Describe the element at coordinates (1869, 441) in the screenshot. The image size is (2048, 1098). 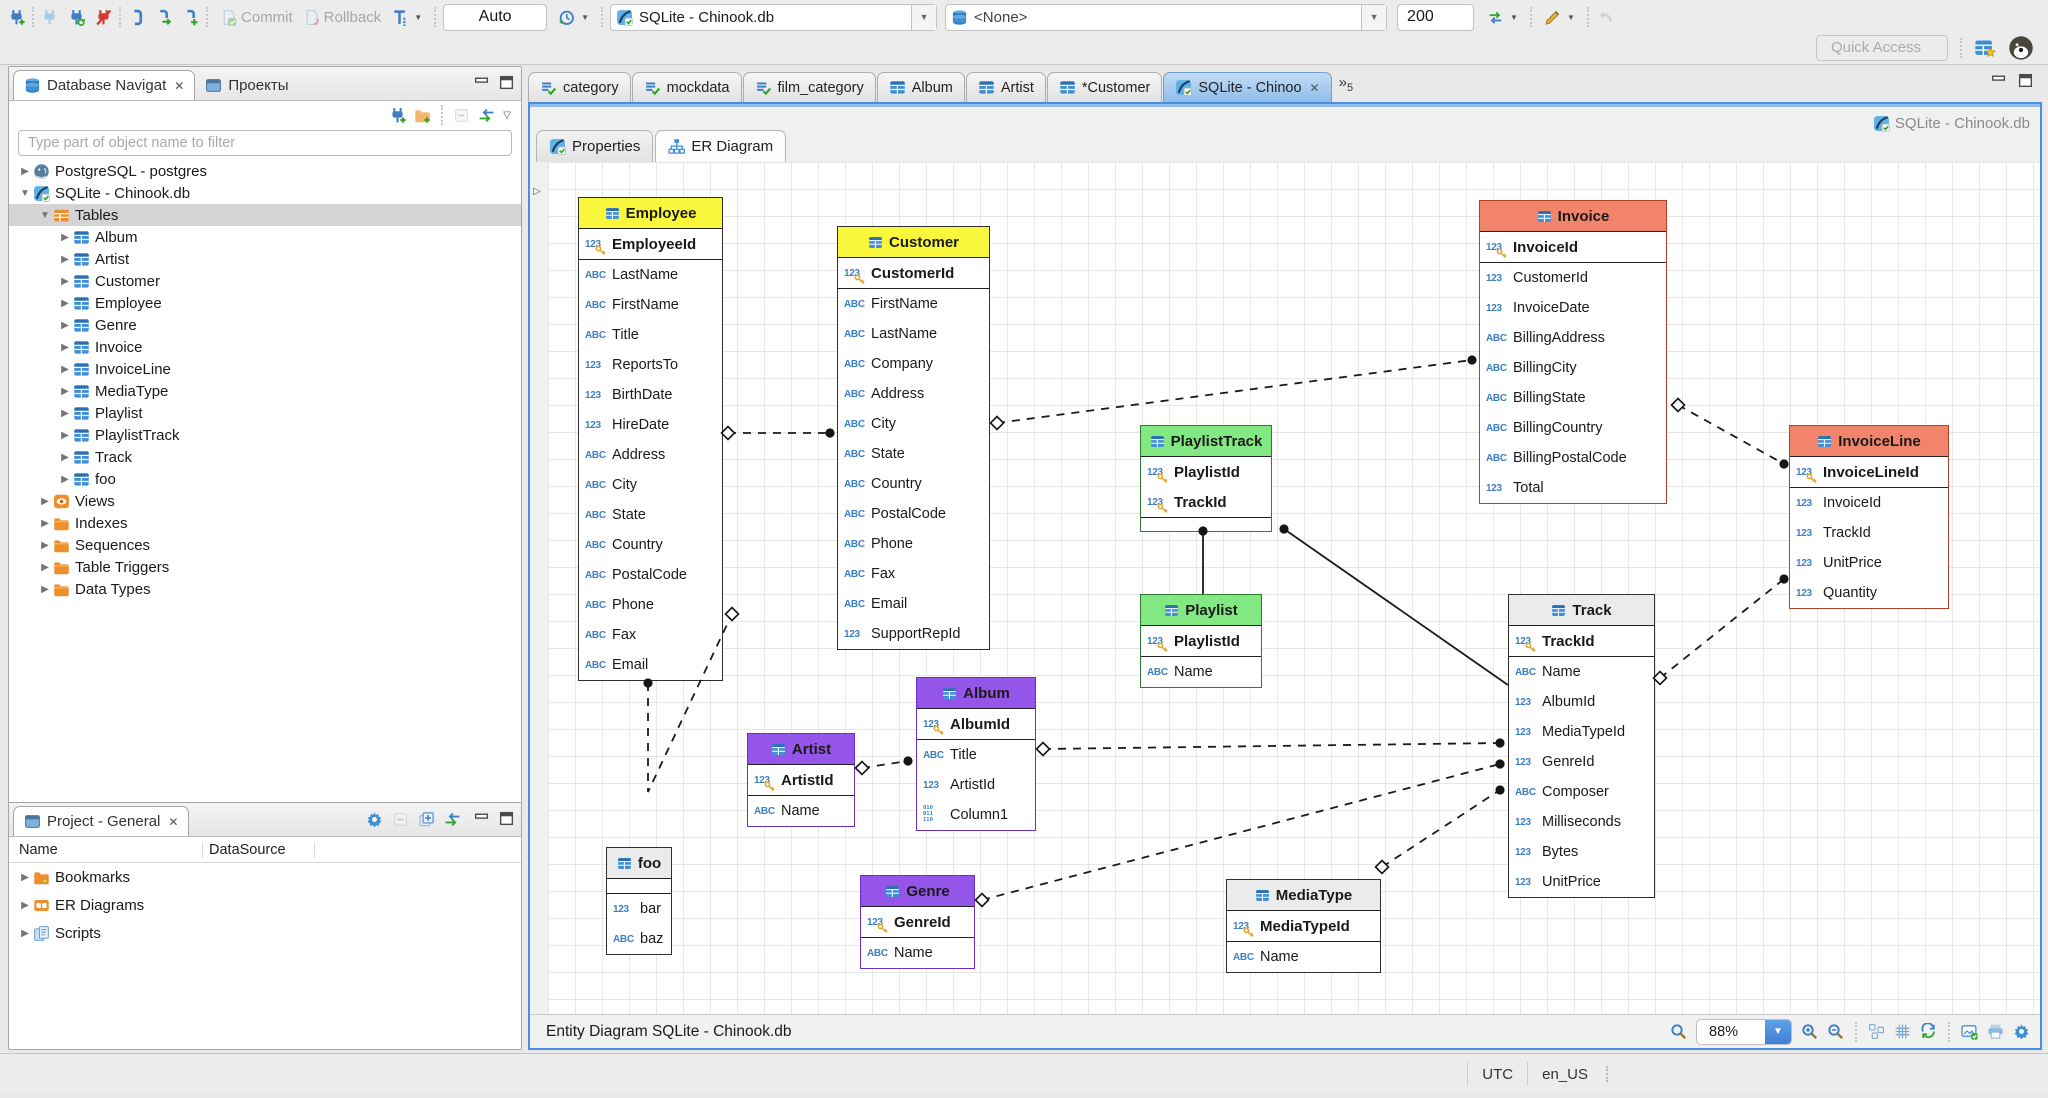
I see `entity-header: InvoiceLine` at that location.